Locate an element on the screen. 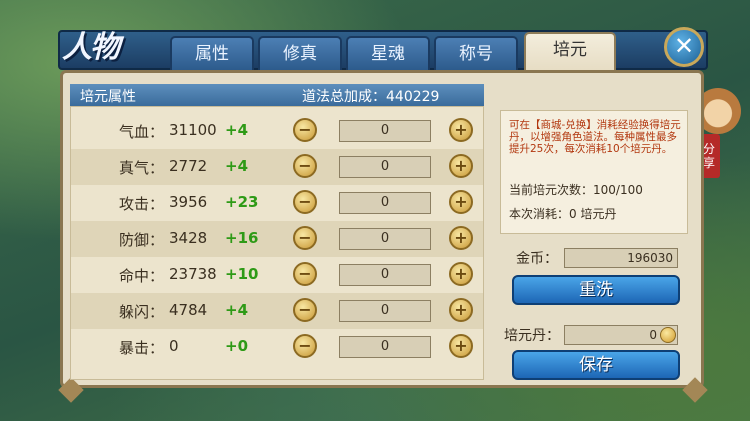 The width and height of the screenshot is (750, 421). reset-button: 重洗 is located at coordinates (596, 290).